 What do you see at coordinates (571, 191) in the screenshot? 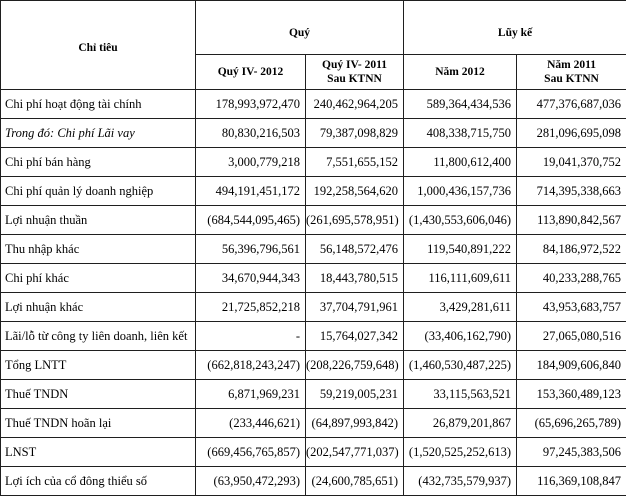
I see `value-cell: 714,395,338,663` at bounding box center [571, 191].